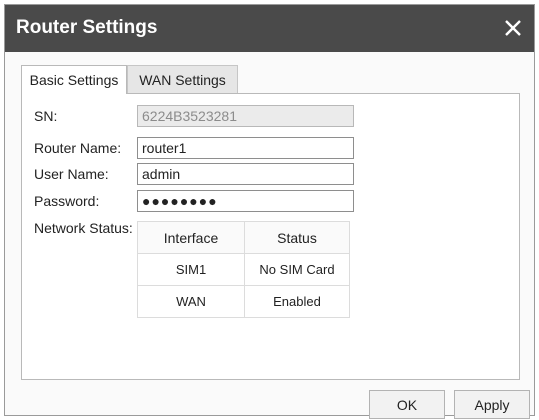  I want to click on column-header-interface: Interface, so click(191, 237).